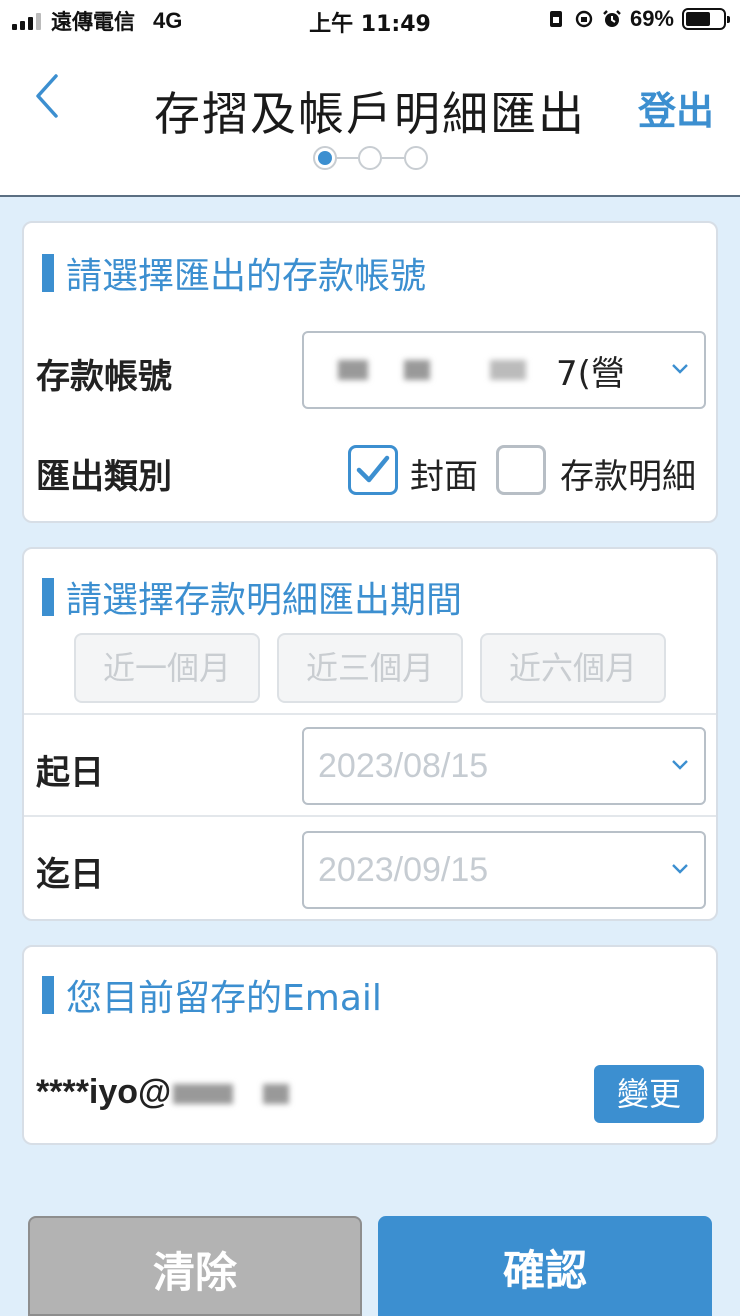  Describe the element at coordinates (195, 1266) in the screenshot. I see `clear-button: 清除` at that location.